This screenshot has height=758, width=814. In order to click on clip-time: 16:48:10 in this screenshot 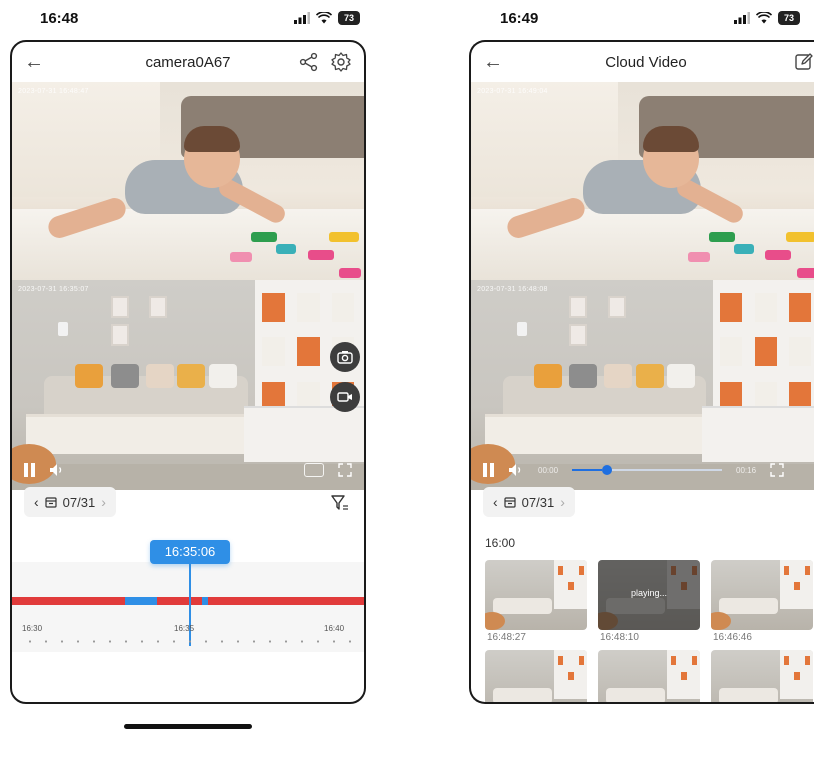, I will do `click(619, 637)`.